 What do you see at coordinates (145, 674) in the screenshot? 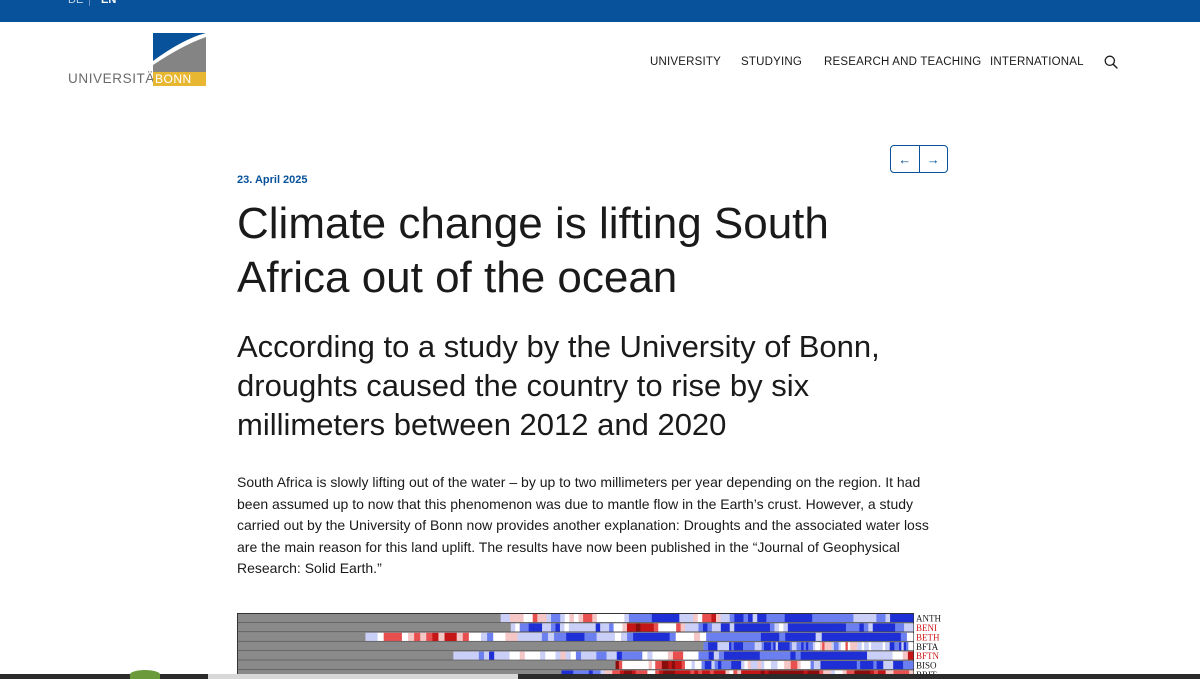
I see `plant-leaf-image` at bounding box center [145, 674].